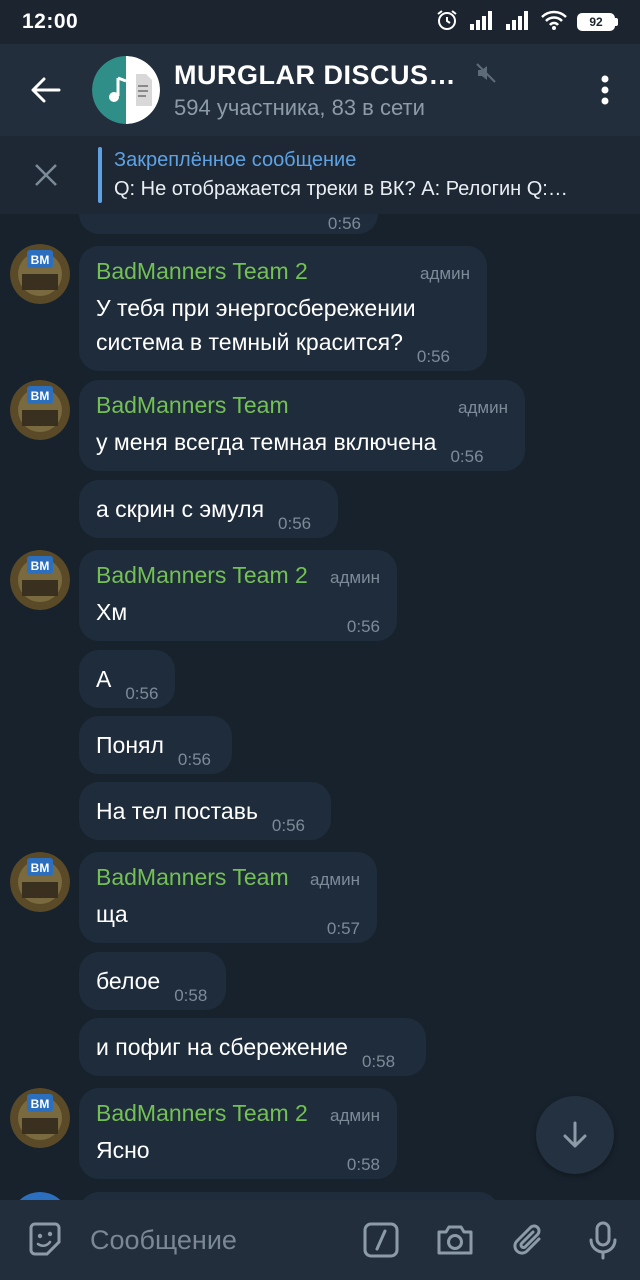  I want to click on close-pinned-button, so click(46, 175).